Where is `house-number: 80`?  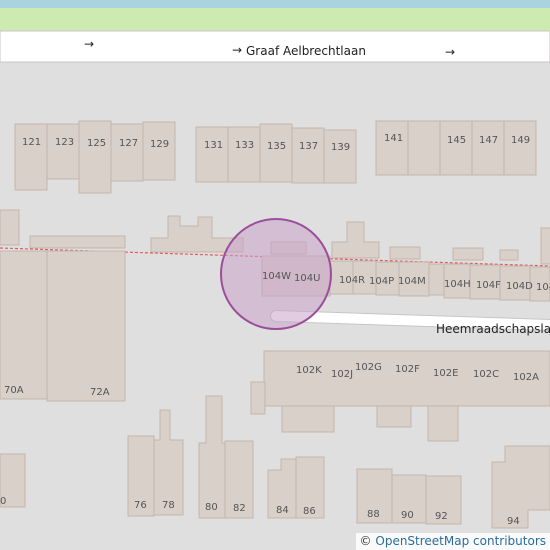
house-number: 80 is located at coordinates (211, 507).